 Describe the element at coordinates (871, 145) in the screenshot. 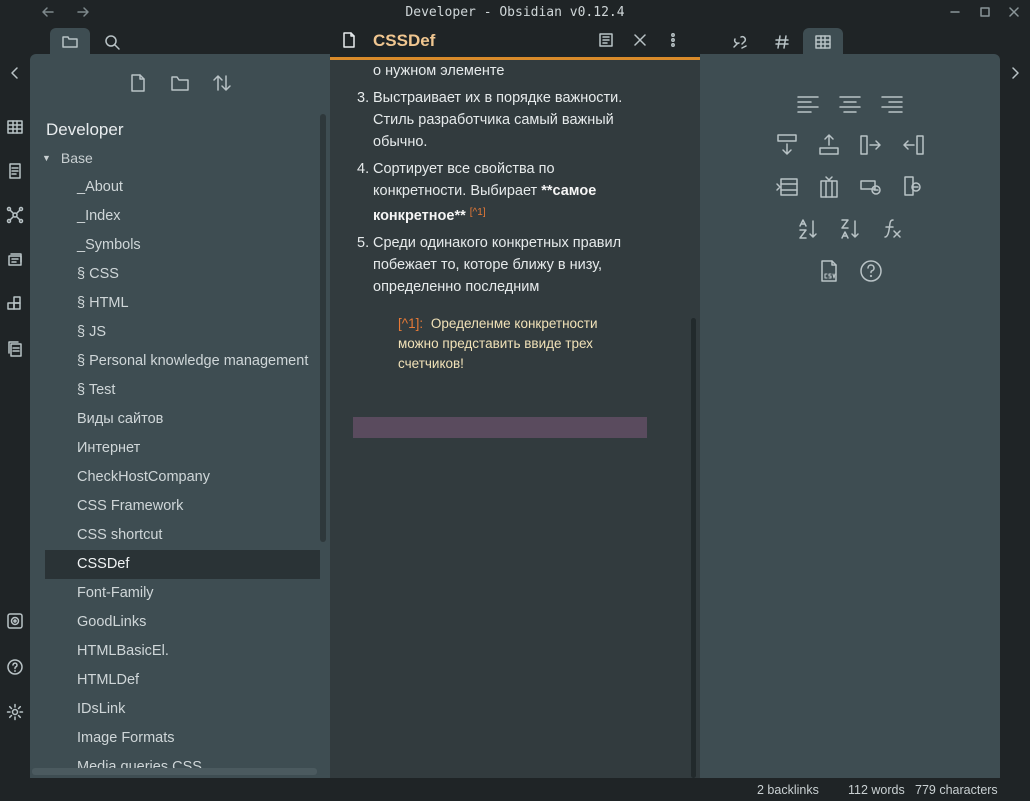

I see `insert-column-right-icon` at that location.